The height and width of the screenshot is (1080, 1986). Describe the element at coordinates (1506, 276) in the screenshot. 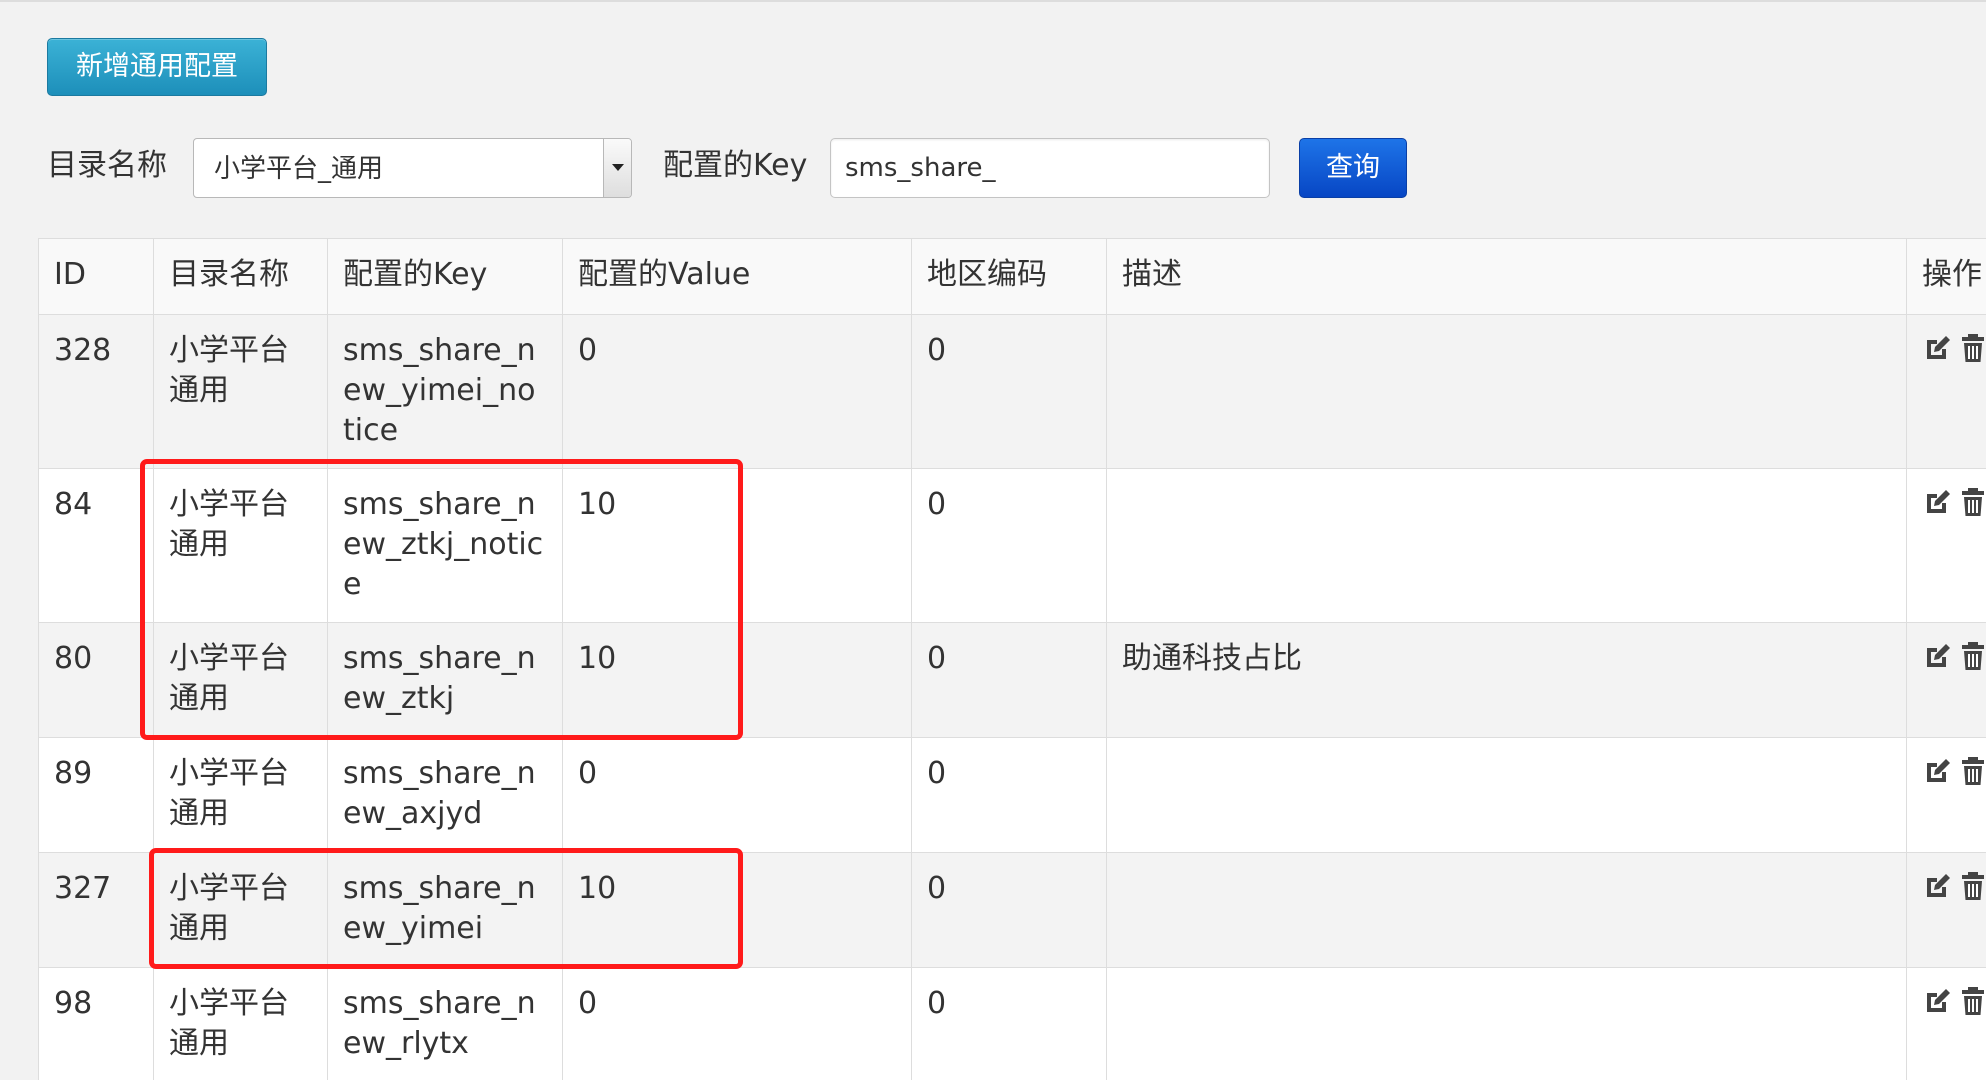

I see `col-header-desc: 描述` at that location.